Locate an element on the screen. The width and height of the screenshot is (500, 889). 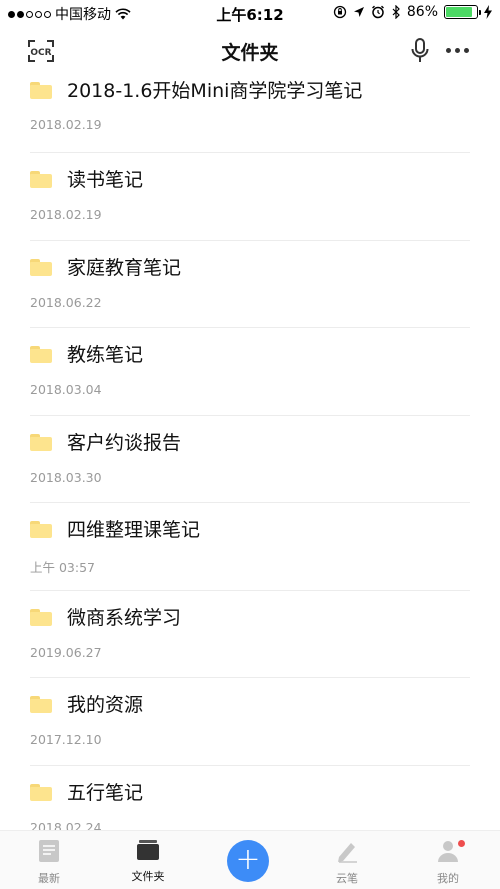
location-icon is located at coordinates (358, 12).